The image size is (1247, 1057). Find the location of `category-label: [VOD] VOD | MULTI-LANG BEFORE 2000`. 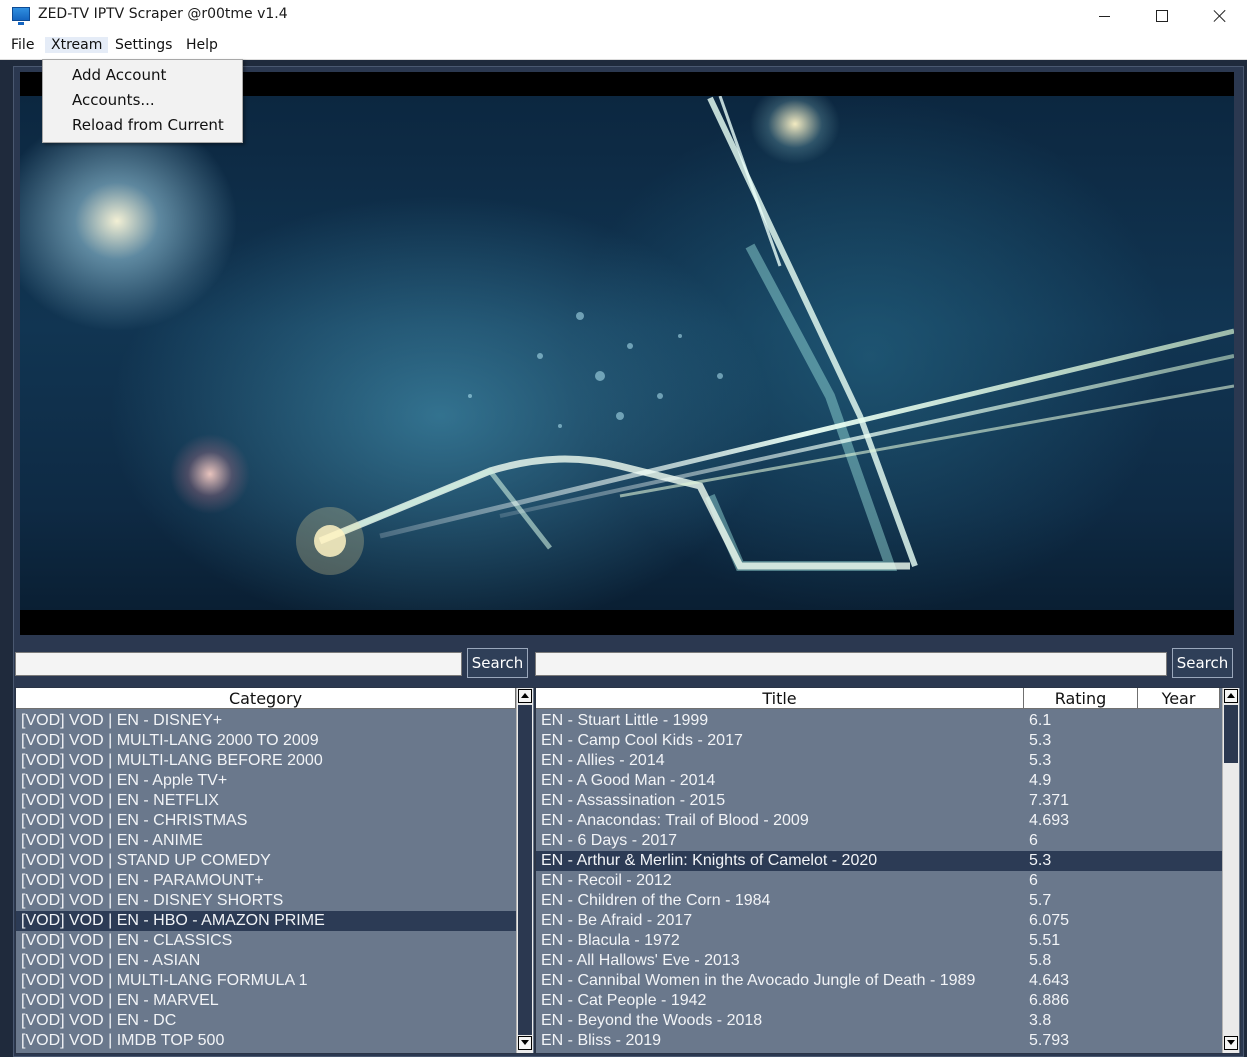

category-label: [VOD] VOD | MULTI-LANG BEFORE 2000 is located at coordinates (172, 760).